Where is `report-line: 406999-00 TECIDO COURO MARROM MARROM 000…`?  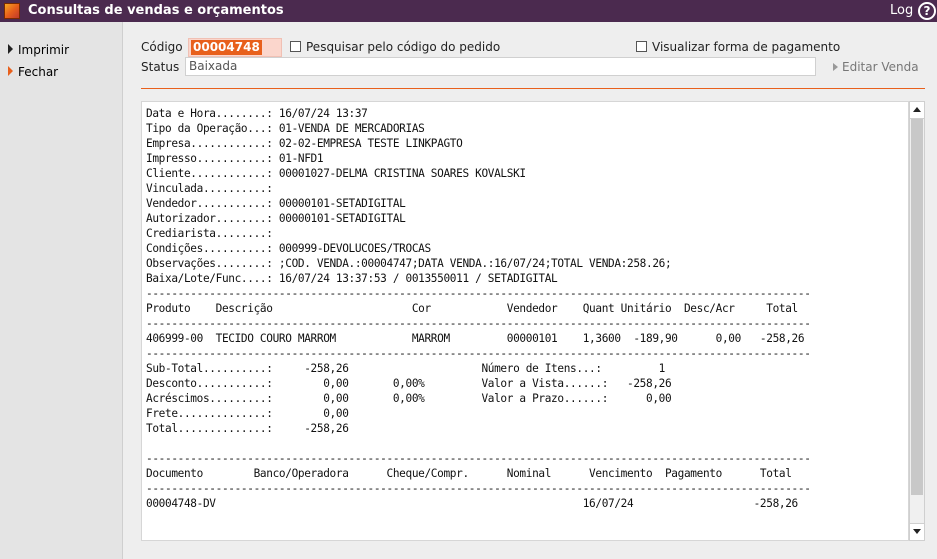 report-line: 406999-00 TECIDO COURO MARROM MARROM 000… is located at coordinates (475, 338).